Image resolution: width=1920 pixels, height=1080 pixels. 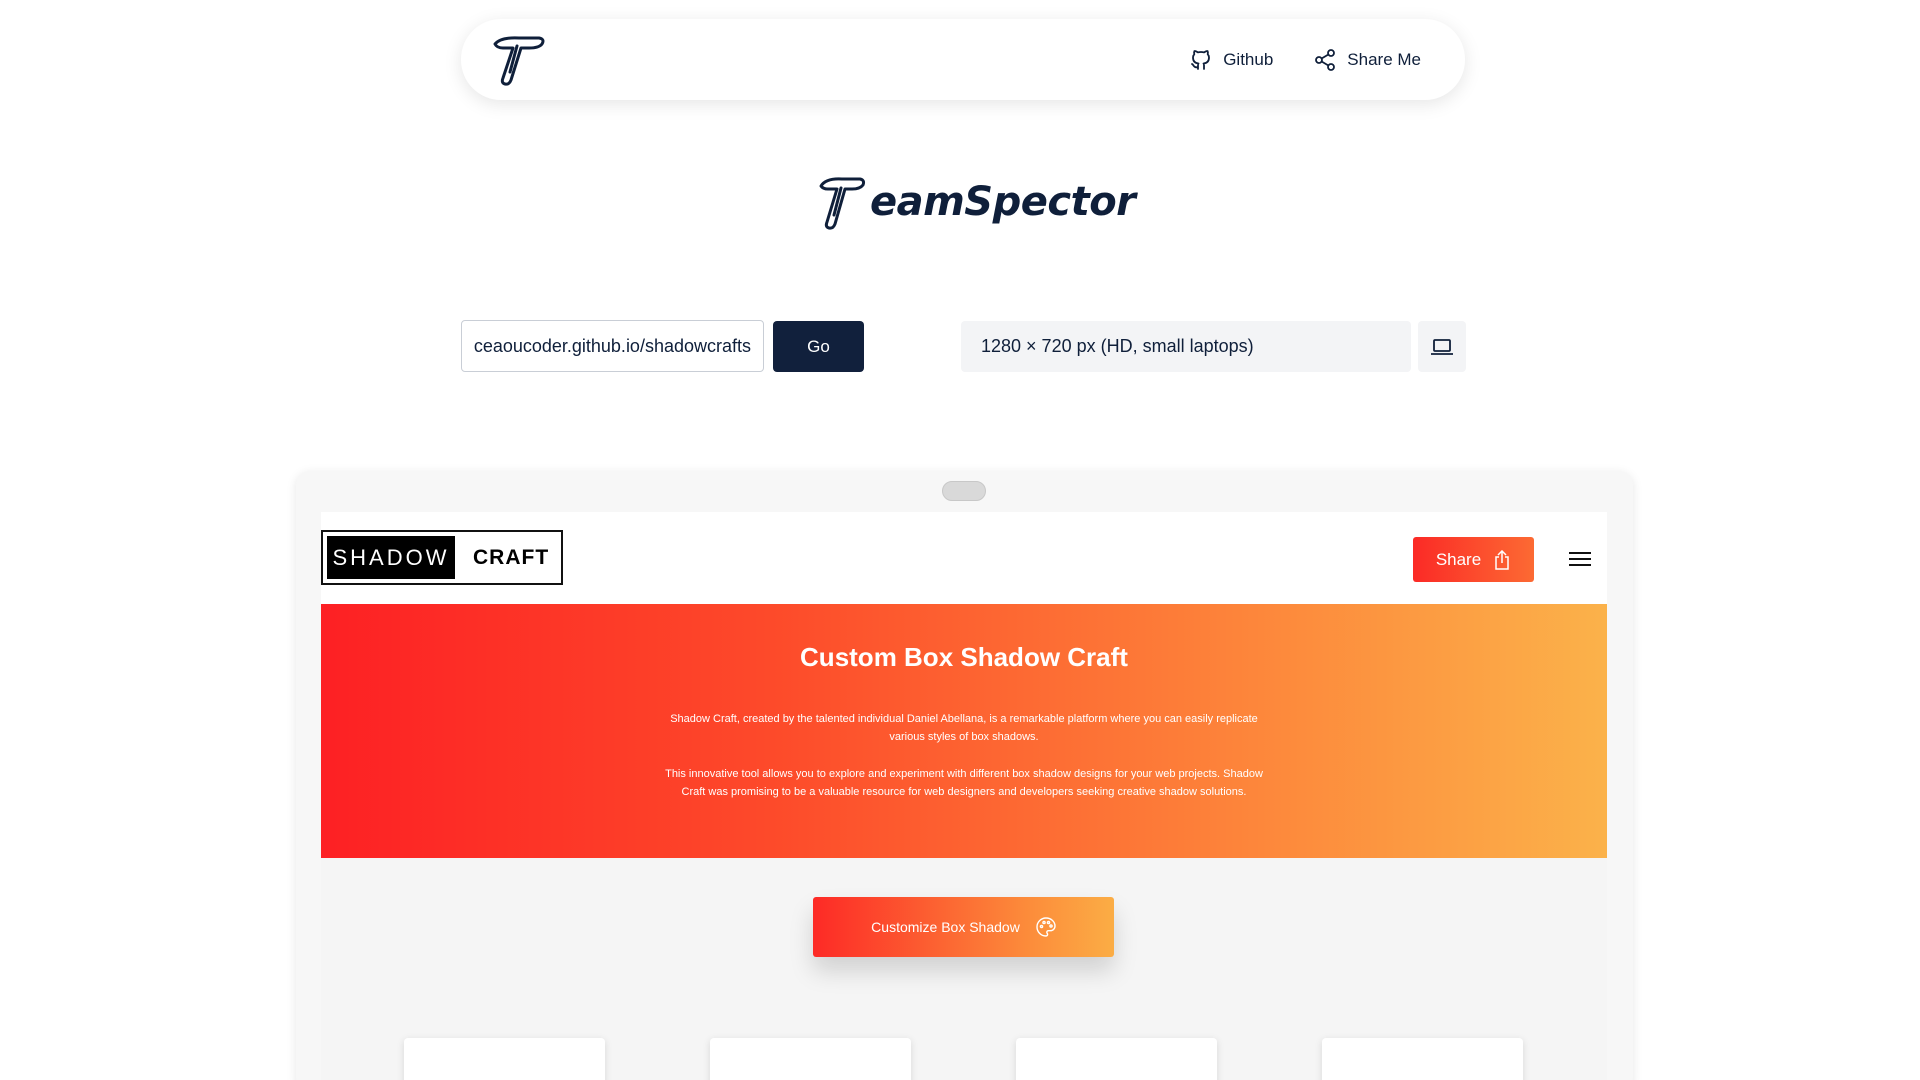 What do you see at coordinates (511, 557) in the screenshot?
I see `logo-craft-text: CRAFT` at bounding box center [511, 557].